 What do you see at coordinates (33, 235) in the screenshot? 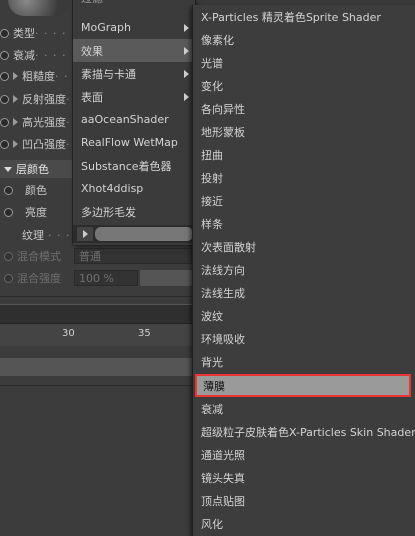
I see `param-label: 纹理` at bounding box center [33, 235].